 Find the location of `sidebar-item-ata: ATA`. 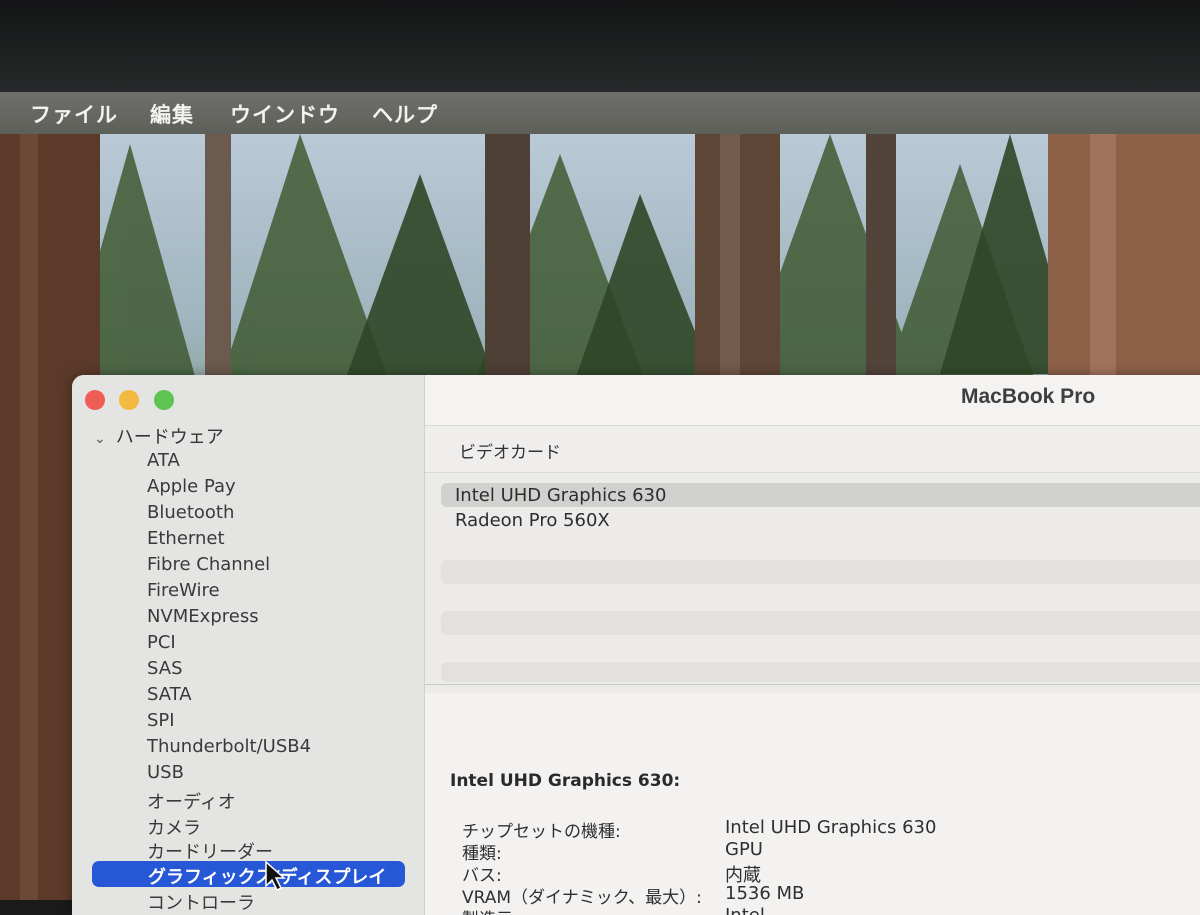

sidebar-item-ata: ATA is located at coordinates (163, 460).